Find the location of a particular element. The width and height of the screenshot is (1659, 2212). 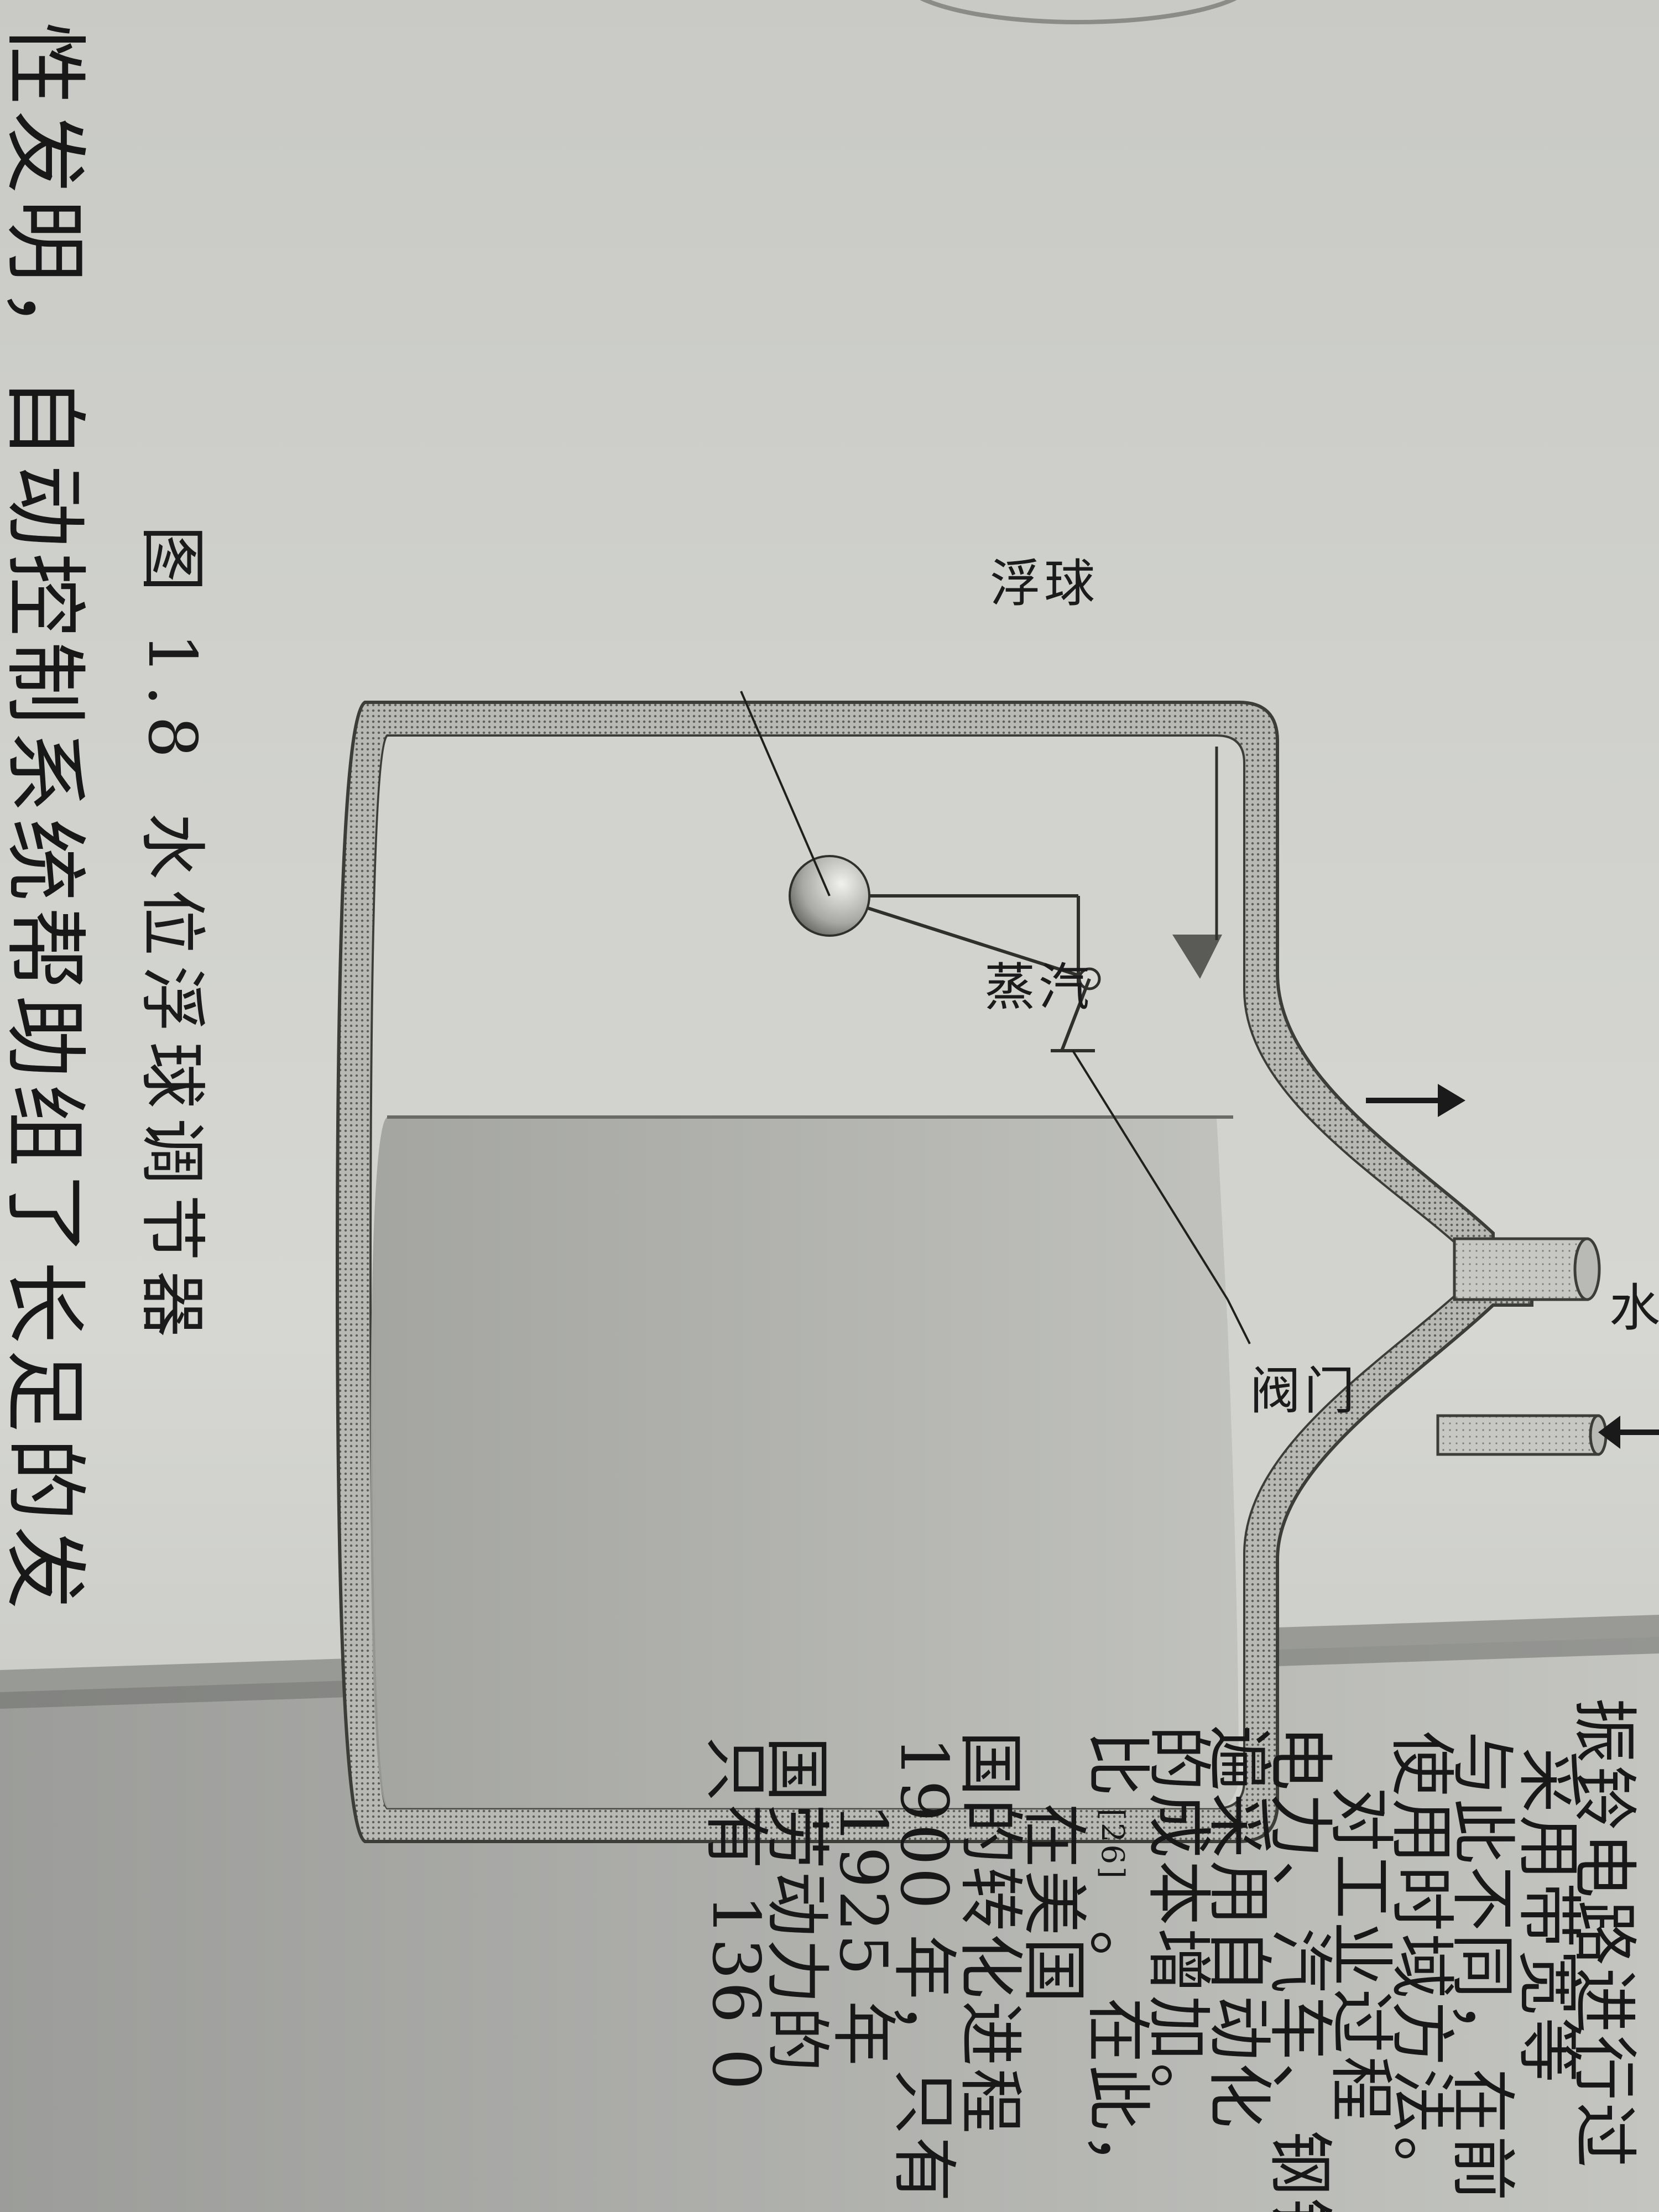

right-page-line: 国的转化进程 is located at coordinates (991, 1934).